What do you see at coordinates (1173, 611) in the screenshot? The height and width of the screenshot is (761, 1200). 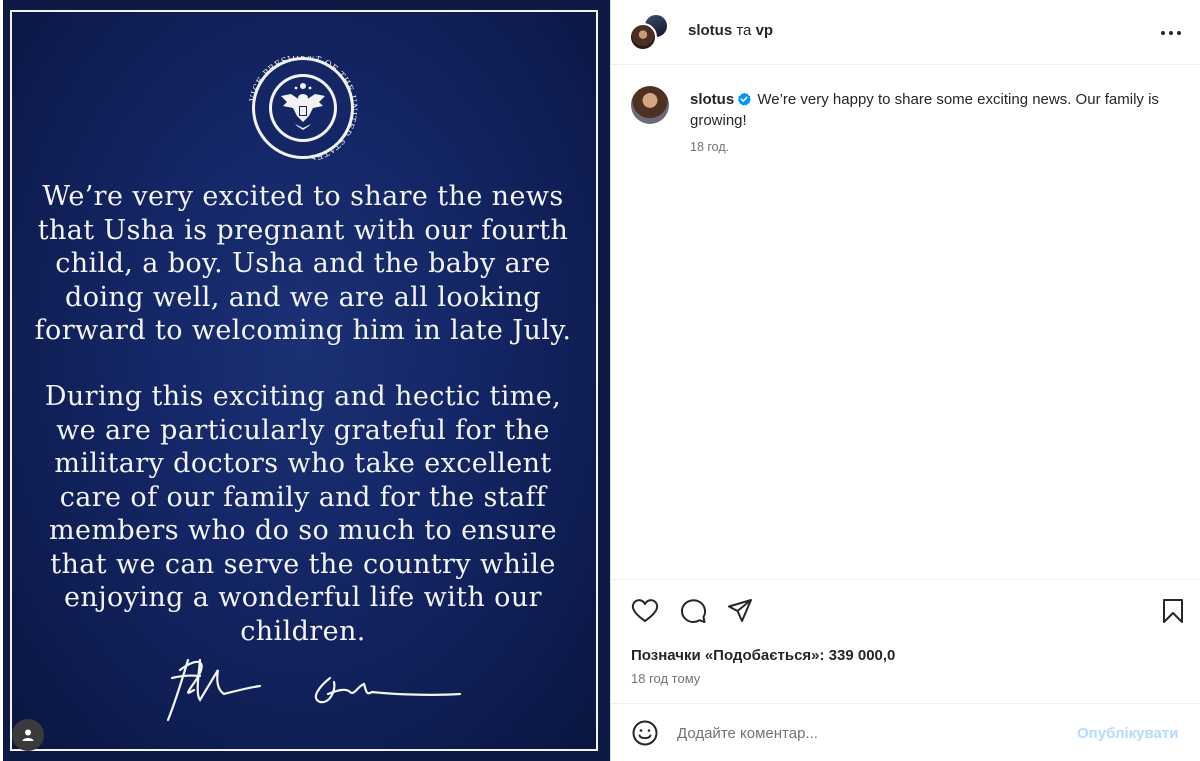 I see `bookmark-icon` at bounding box center [1173, 611].